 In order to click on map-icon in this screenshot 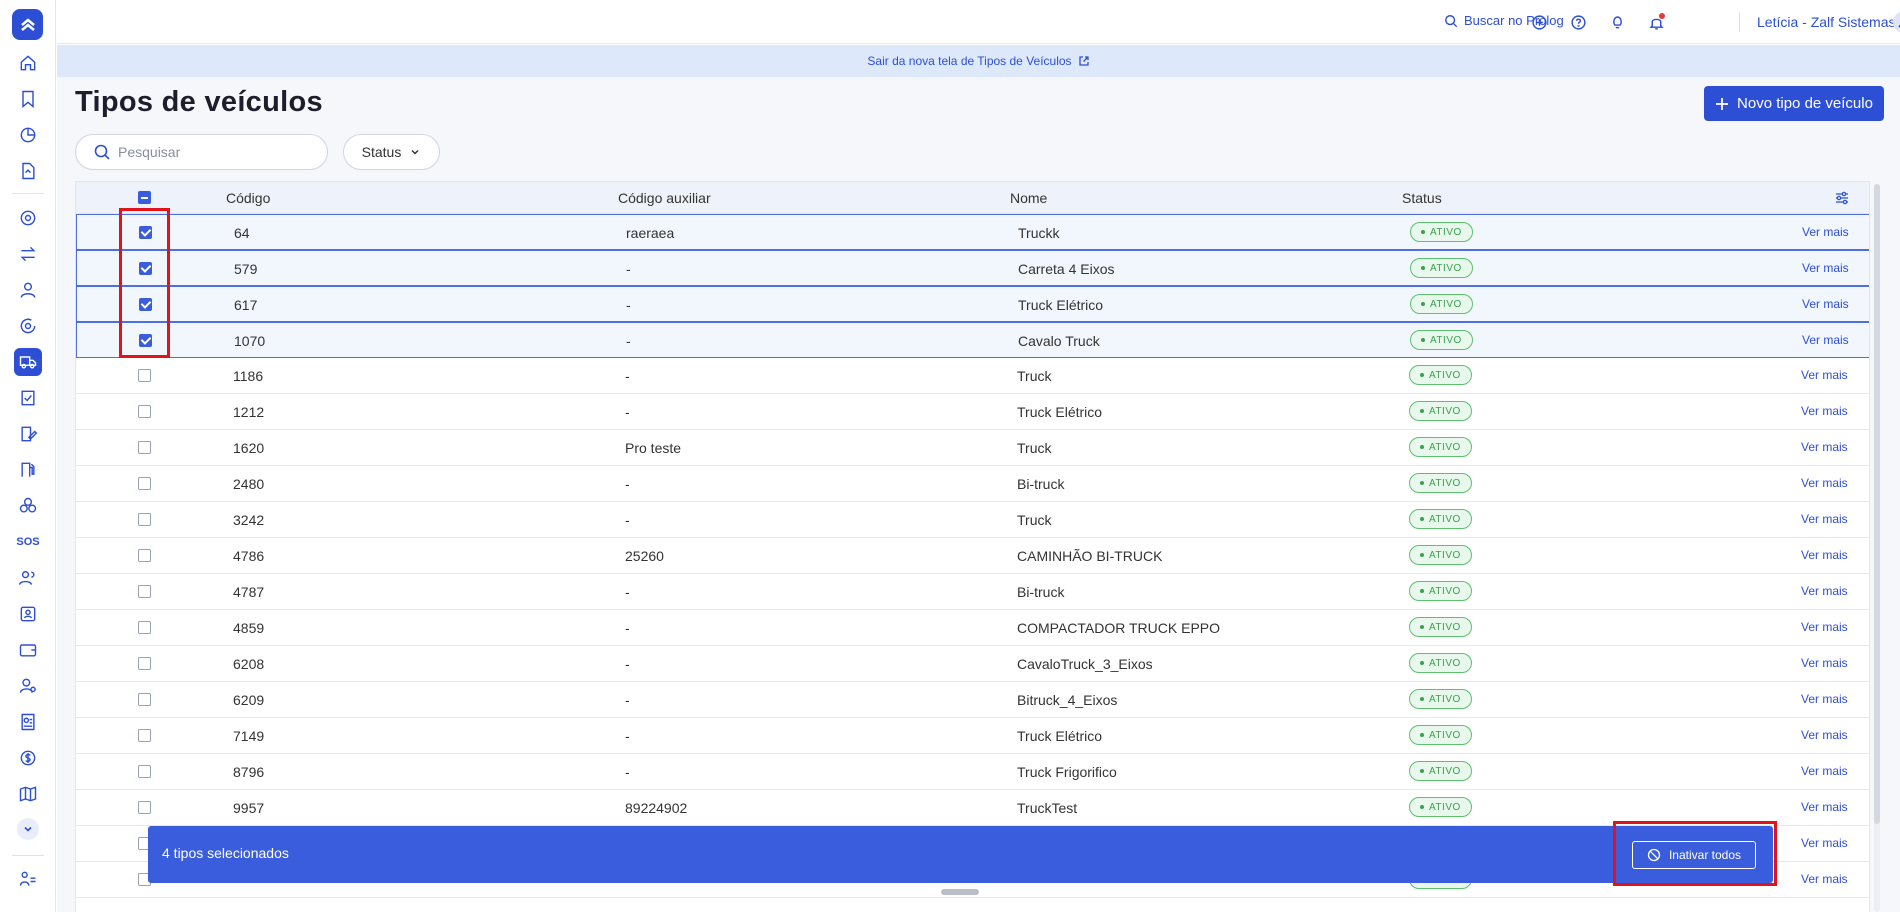, I will do `click(28, 794)`.